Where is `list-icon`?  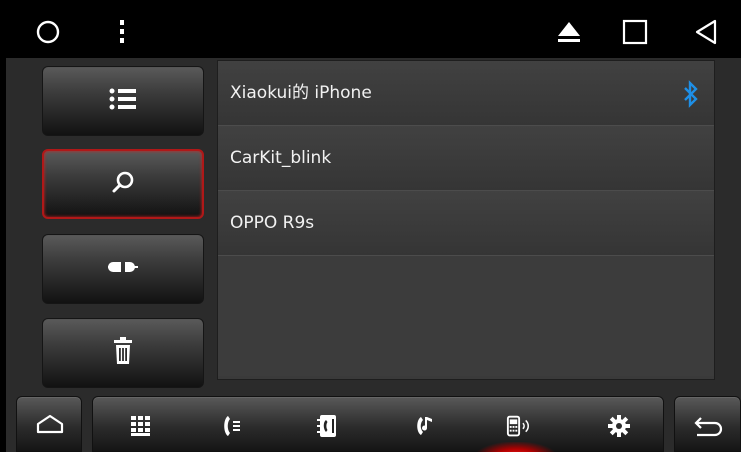
list-icon is located at coordinates (123, 101).